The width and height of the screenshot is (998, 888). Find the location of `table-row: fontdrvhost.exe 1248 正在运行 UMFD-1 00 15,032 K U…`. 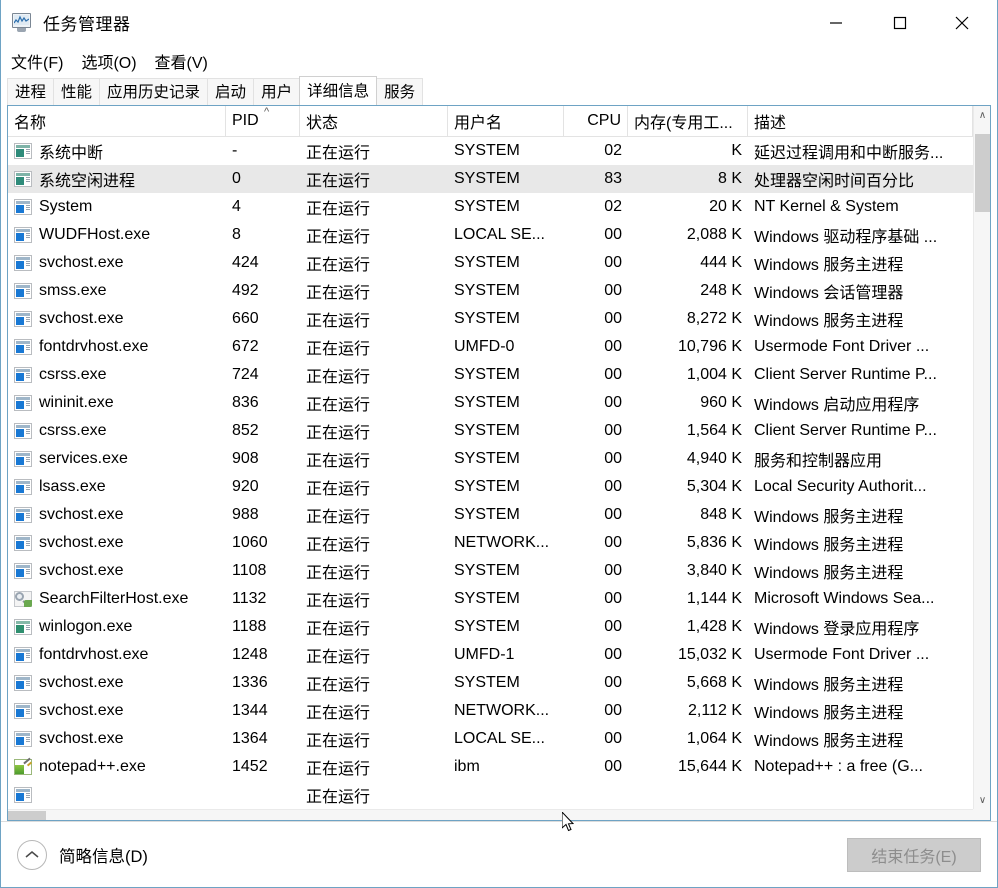

table-row: fontdrvhost.exe 1248 正在运行 UMFD-1 00 15,032 K U… is located at coordinates (490, 655).